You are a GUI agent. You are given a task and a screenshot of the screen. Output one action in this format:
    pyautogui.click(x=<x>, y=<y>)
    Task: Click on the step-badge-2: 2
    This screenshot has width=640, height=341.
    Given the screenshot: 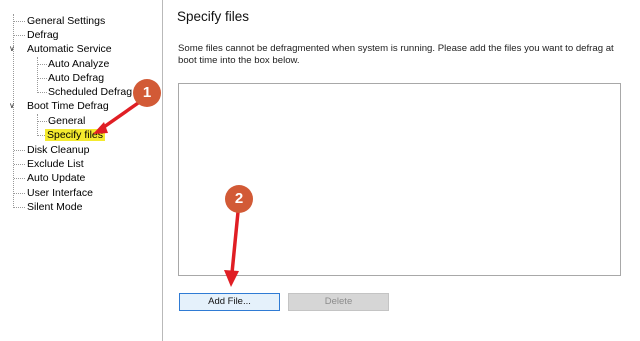 What is the action you would take?
    pyautogui.click(x=239, y=199)
    